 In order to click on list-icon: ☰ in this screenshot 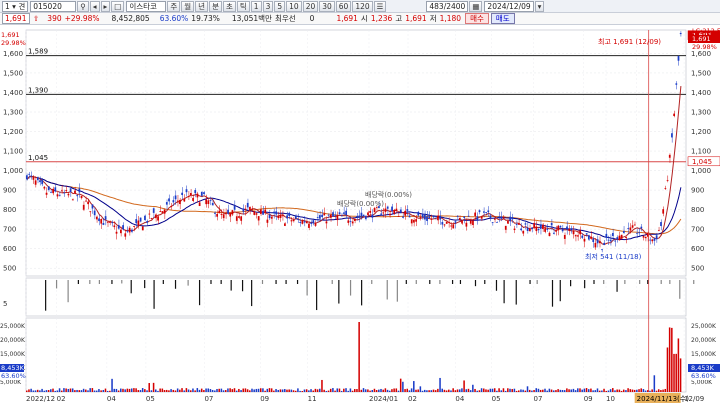, I will do `click(380, 6)`.